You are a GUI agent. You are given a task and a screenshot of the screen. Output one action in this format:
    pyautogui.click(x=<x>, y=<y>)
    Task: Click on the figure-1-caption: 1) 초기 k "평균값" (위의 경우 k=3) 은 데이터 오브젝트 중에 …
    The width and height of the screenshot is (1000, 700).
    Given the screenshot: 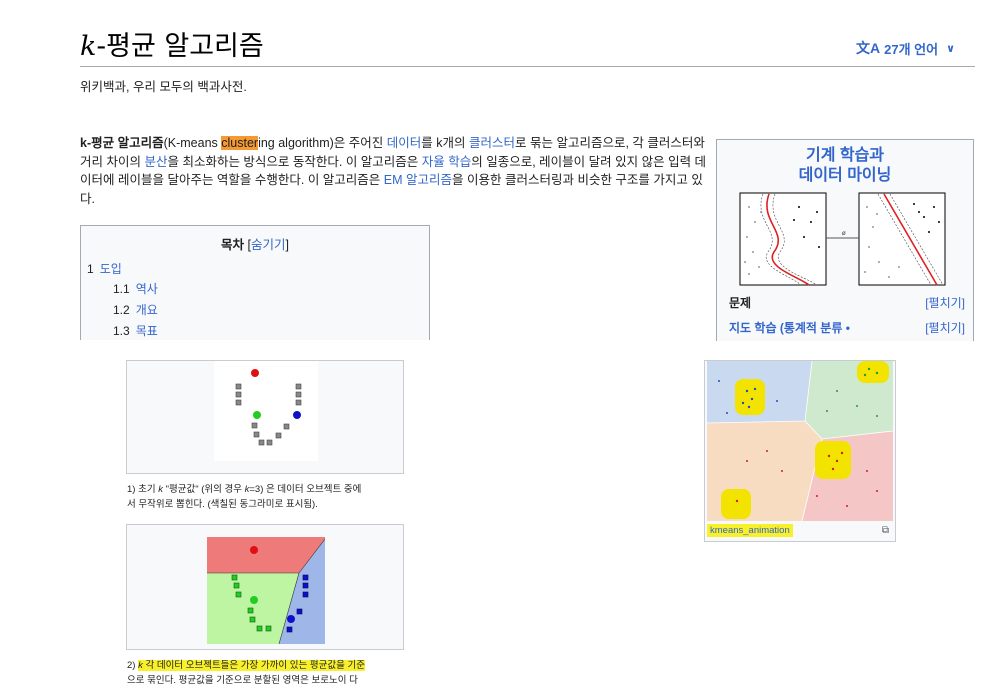 What is the action you would take?
    pyautogui.click(x=244, y=497)
    